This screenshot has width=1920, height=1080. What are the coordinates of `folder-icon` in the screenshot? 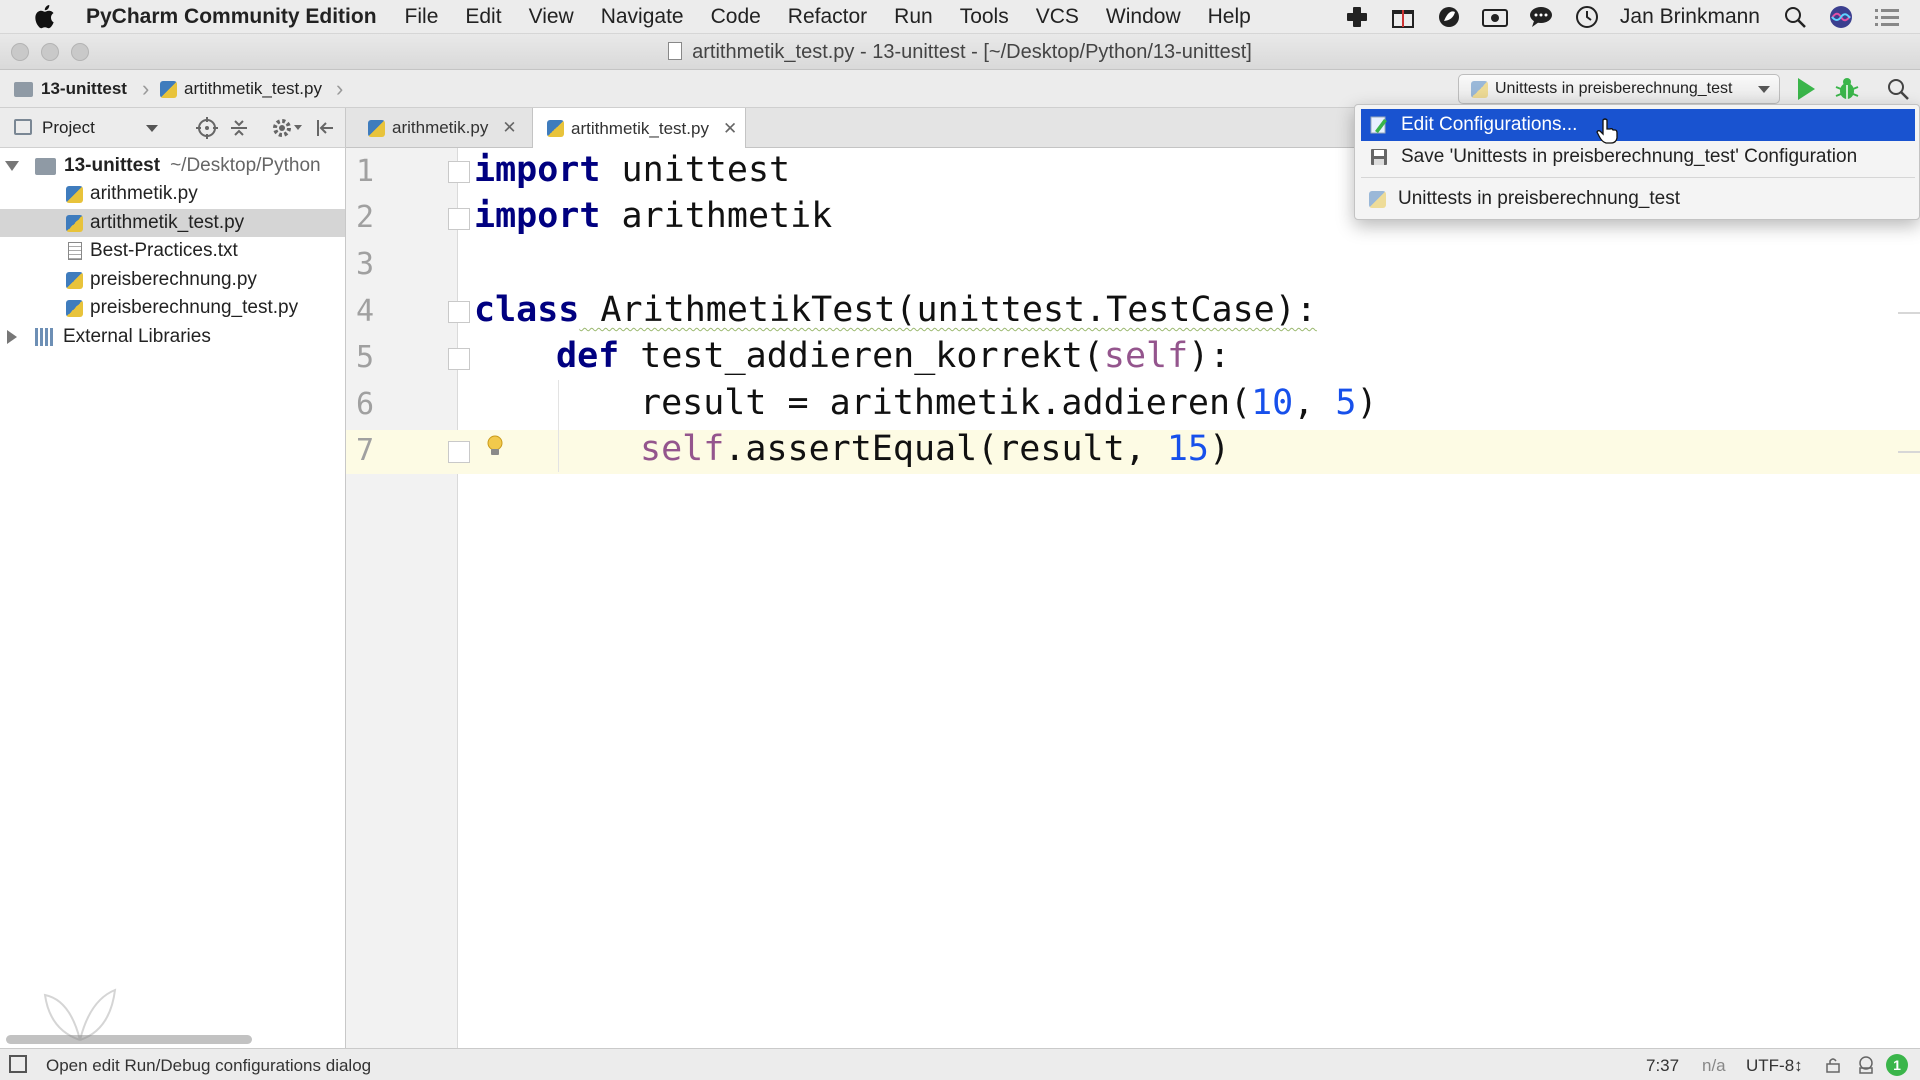 It's located at (45, 166).